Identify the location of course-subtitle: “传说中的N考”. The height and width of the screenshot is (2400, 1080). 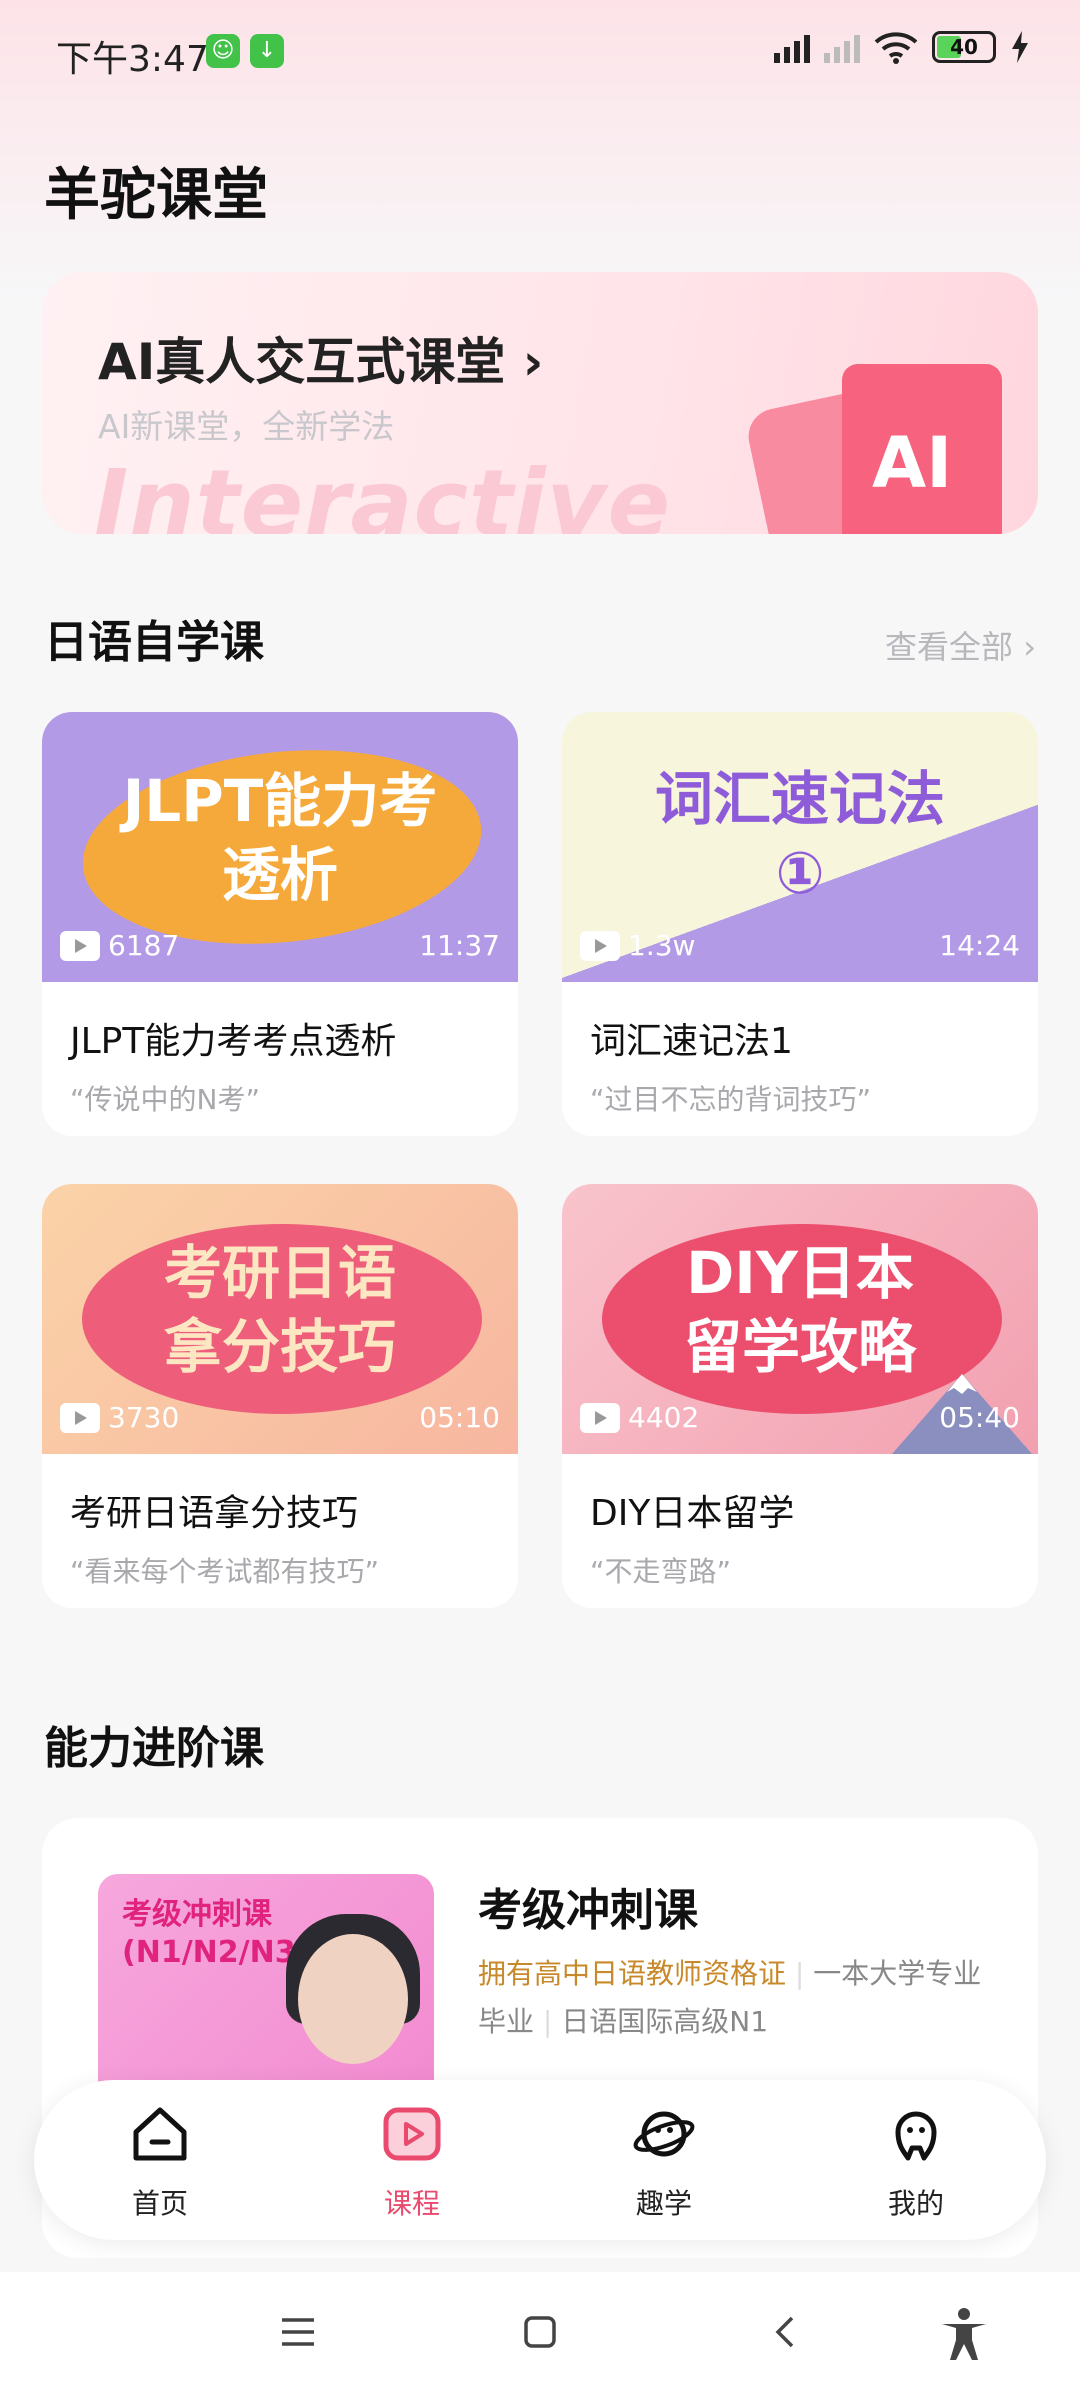
(165, 1099).